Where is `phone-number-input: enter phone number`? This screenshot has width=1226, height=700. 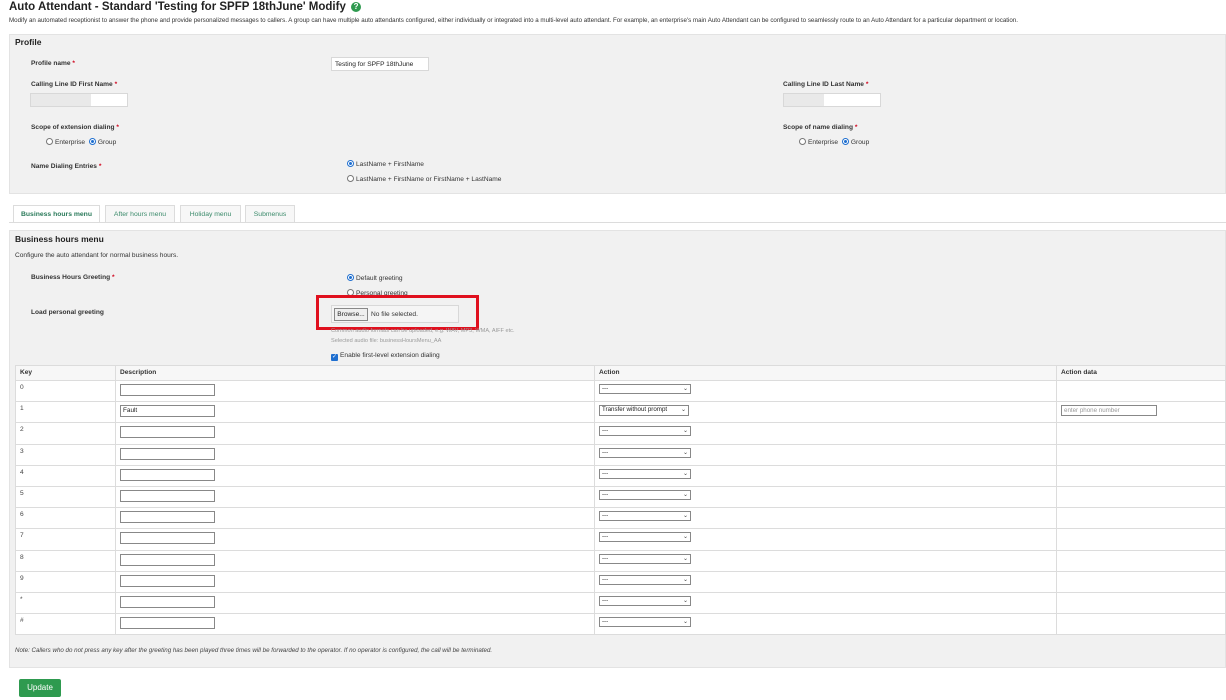
phone-number-input: enter phone number is located at coordinates (1109, 411).